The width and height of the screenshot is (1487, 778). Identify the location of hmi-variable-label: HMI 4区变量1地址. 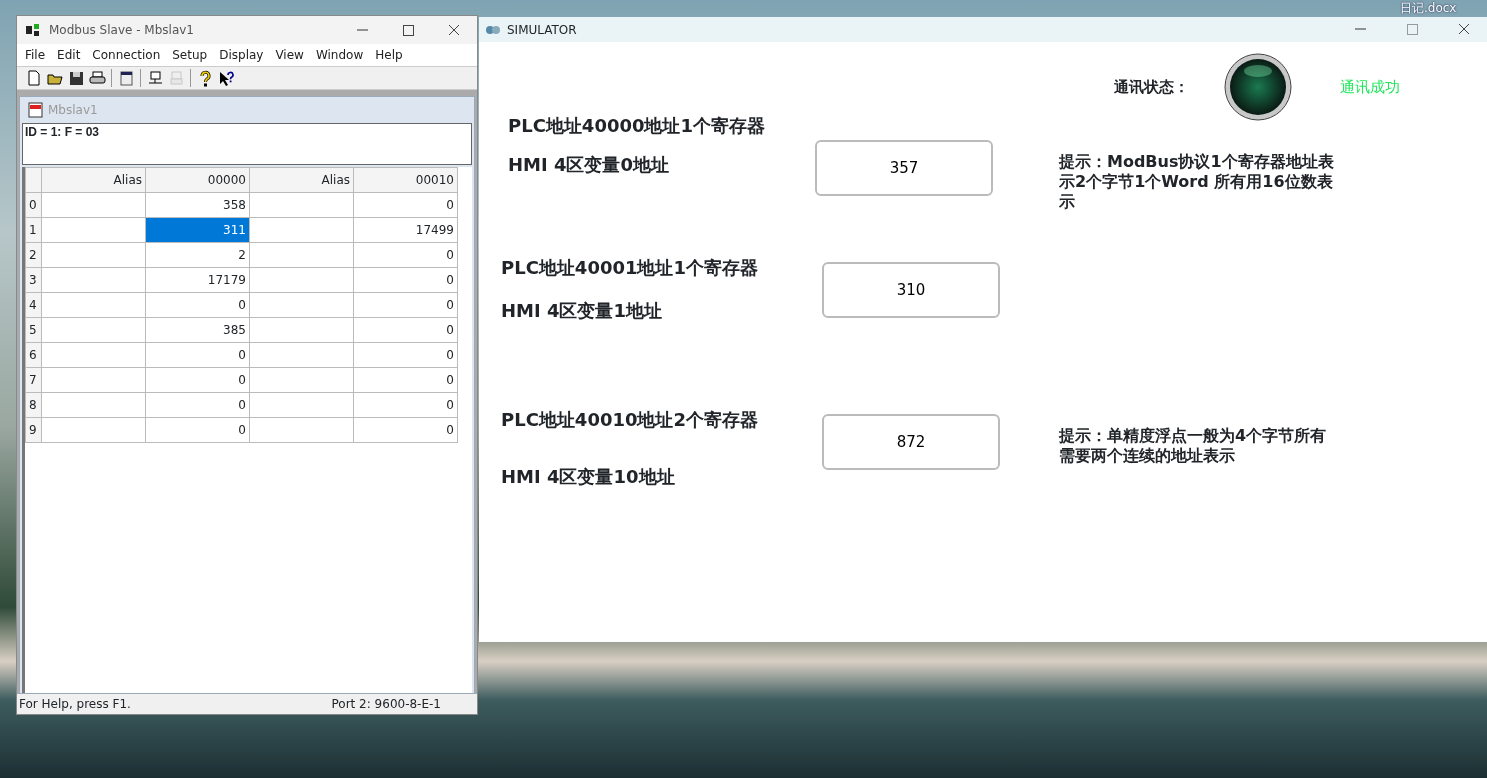
(582, 311).